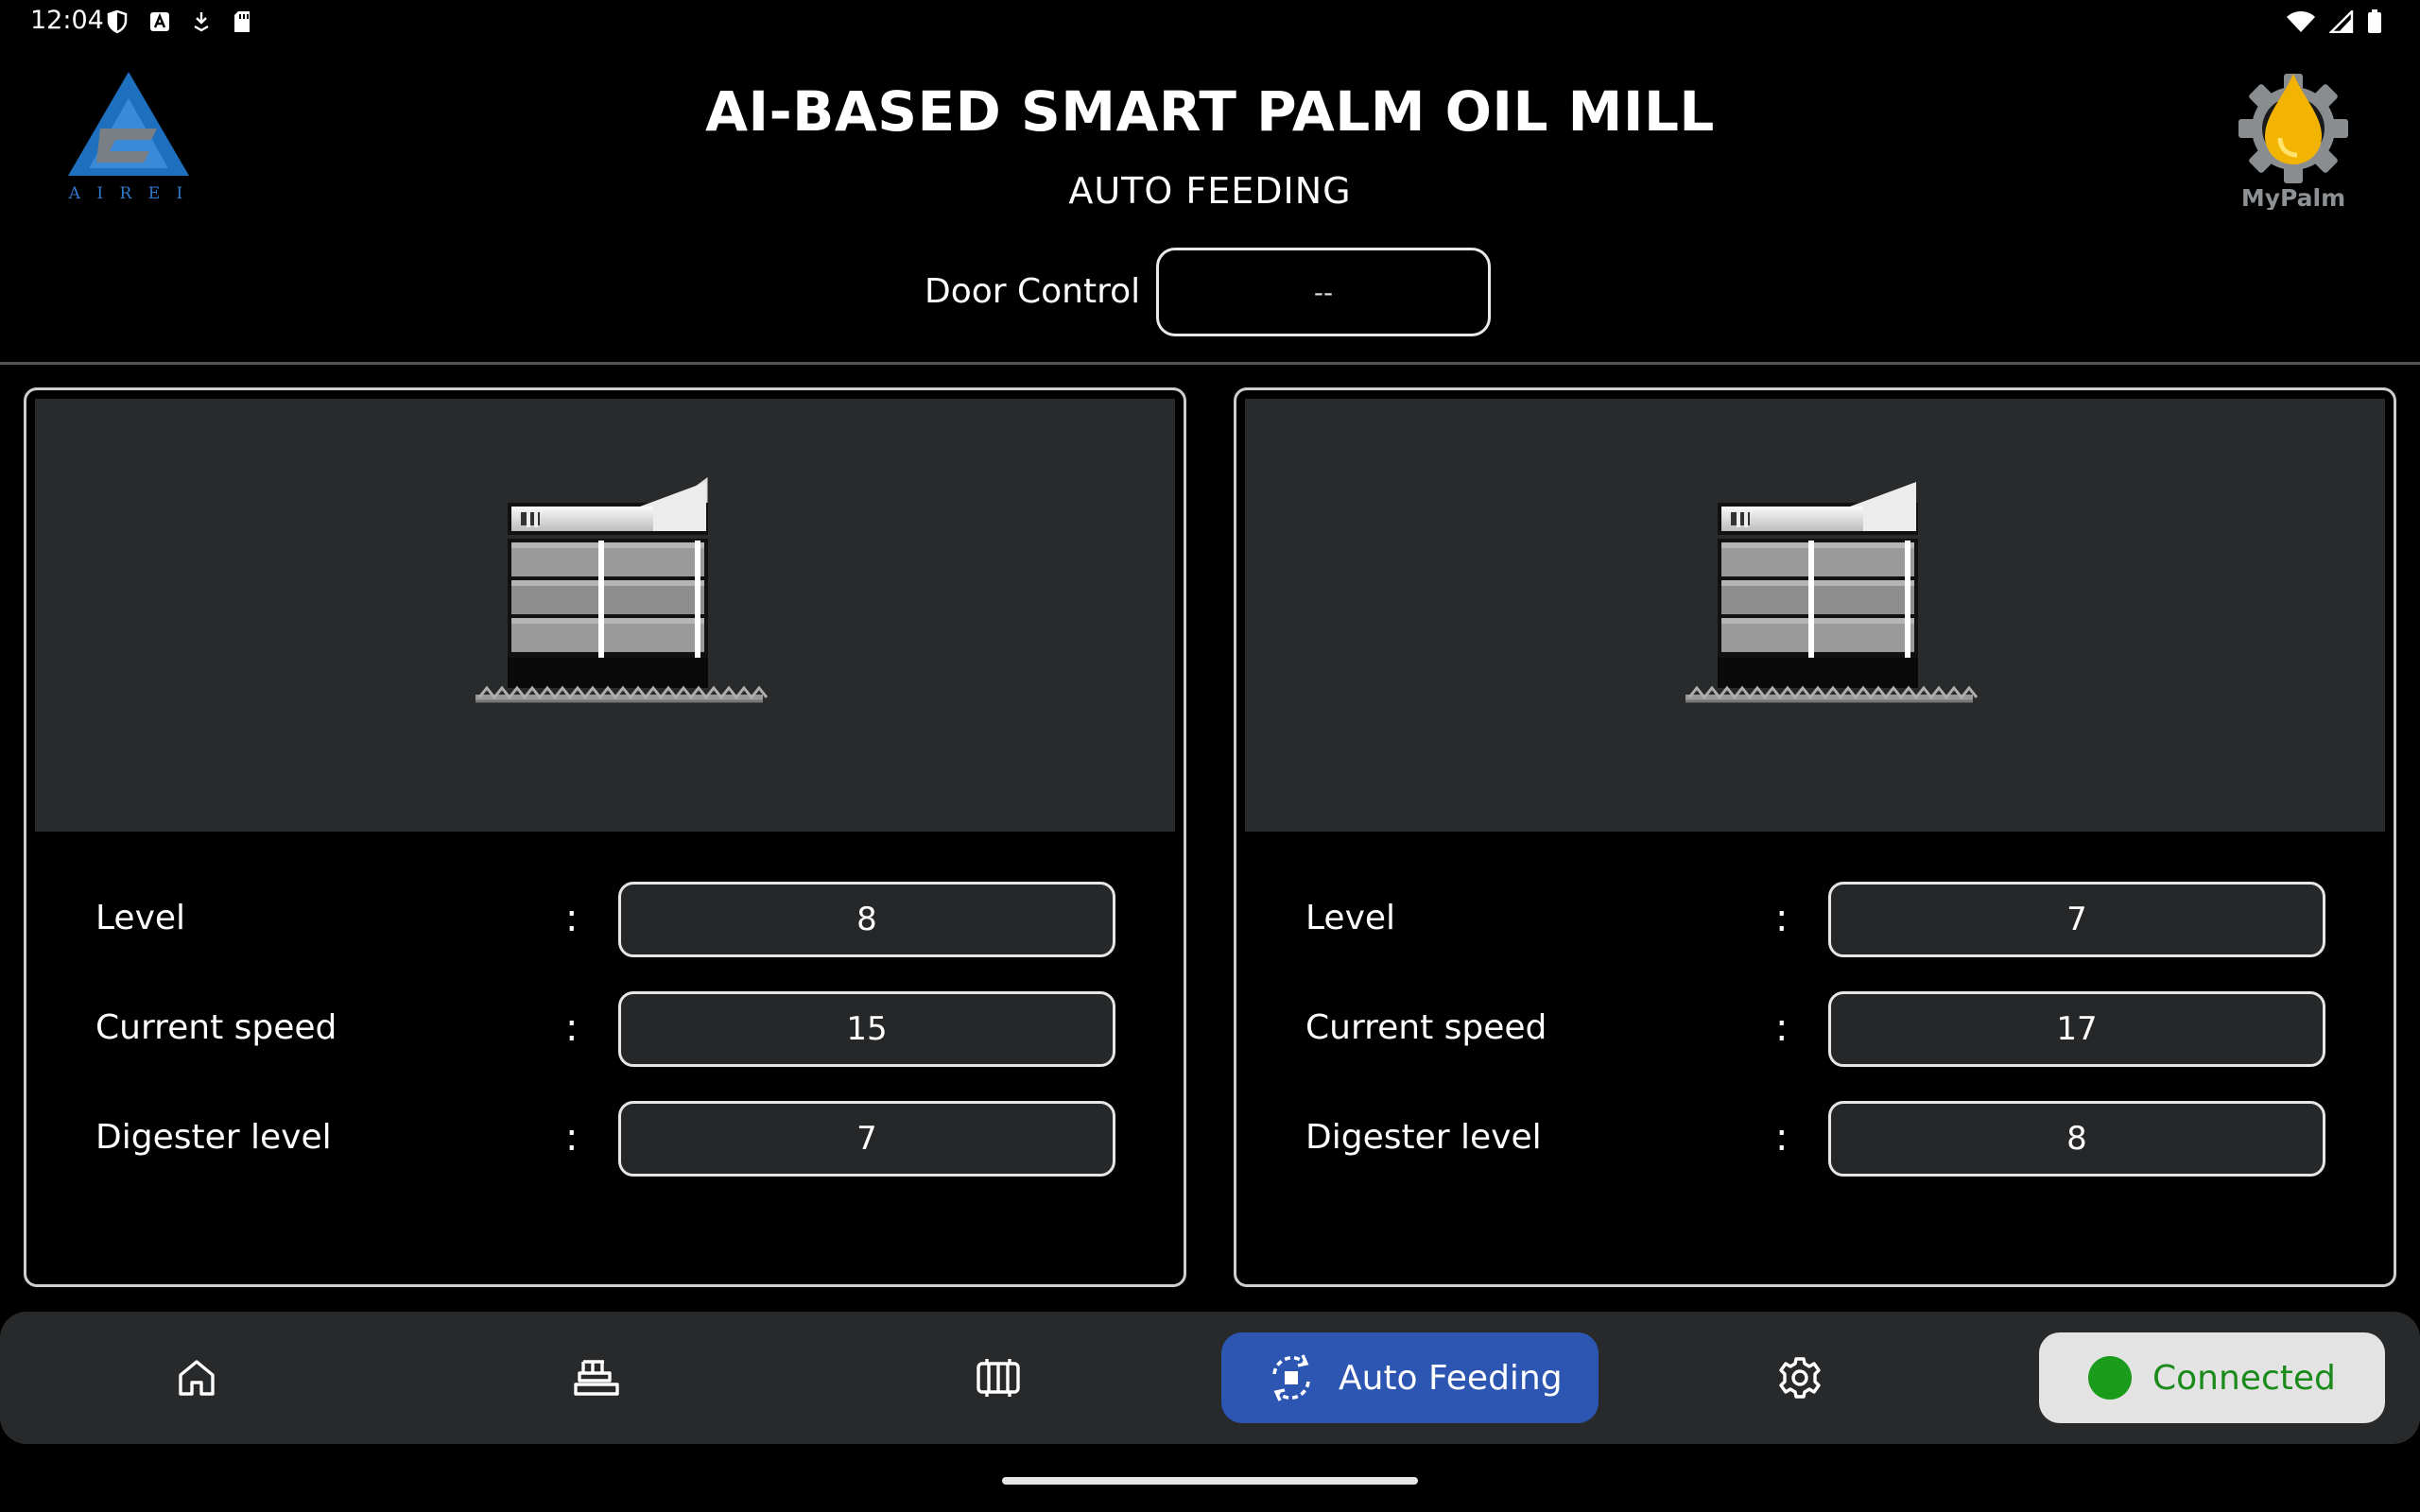  I want to click on gear-icon, so click(1800, 1378).